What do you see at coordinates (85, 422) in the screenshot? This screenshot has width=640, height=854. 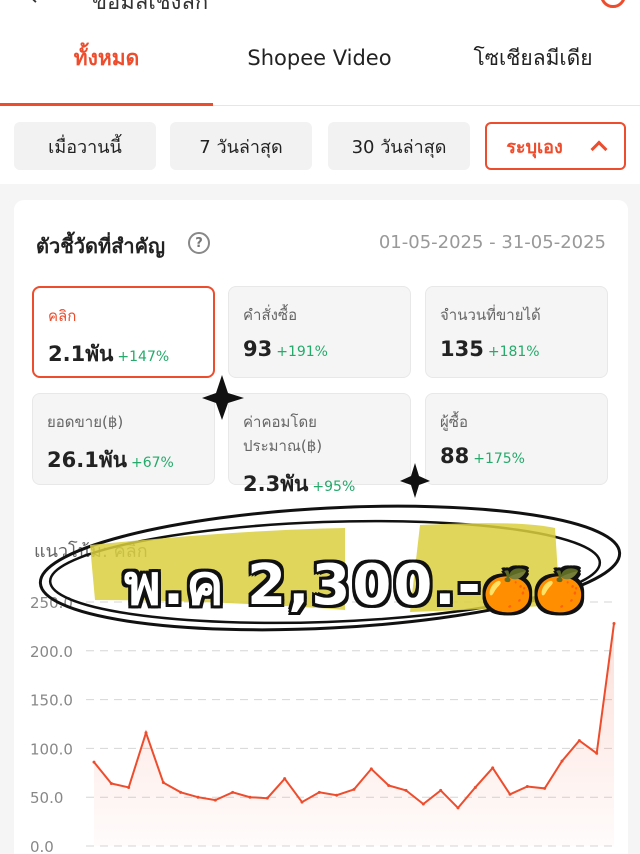 I see `metric-label: ยอดขาย(฿)` at bounding box center [85, 422].